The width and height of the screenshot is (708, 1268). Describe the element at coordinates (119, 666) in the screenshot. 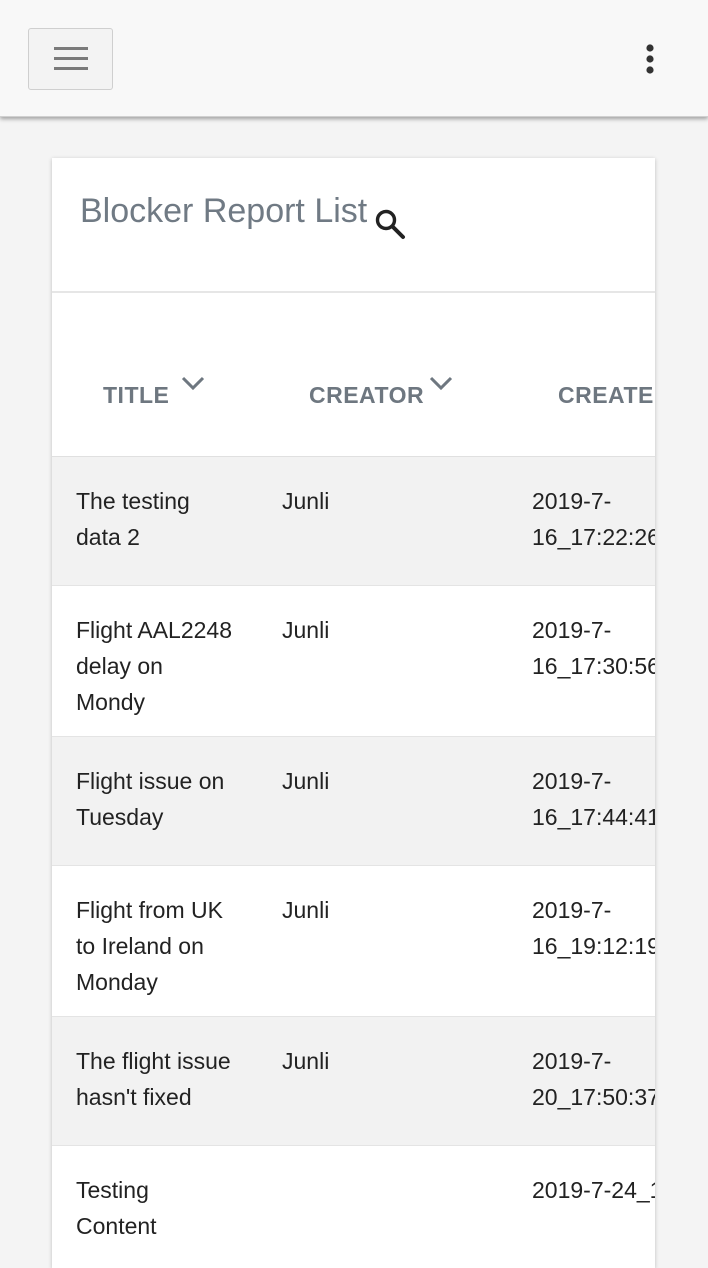

I see `cell-title-line: delay on` at that location.